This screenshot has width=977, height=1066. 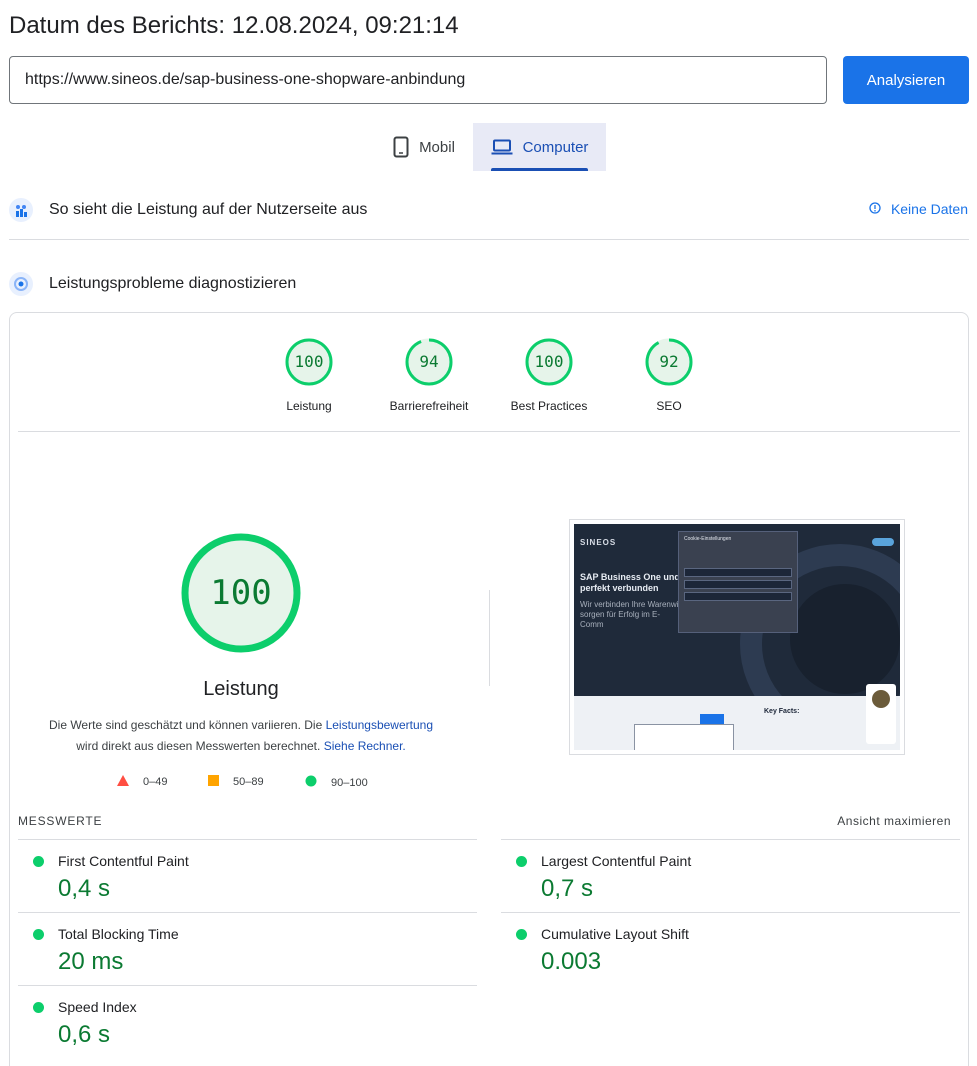 I want to click on no-data-link: Keine Daten, so click(x=918, y=209).